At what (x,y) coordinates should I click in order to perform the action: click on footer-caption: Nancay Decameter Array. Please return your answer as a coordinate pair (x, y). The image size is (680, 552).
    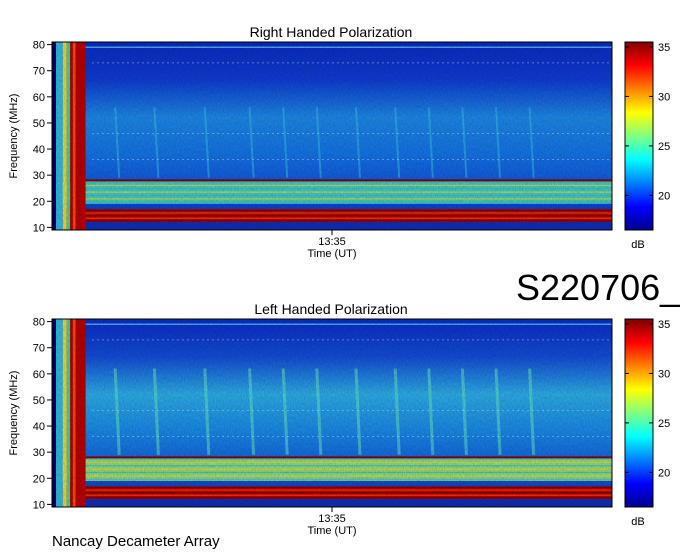
    Looking at the image, I should click on (136, 541).